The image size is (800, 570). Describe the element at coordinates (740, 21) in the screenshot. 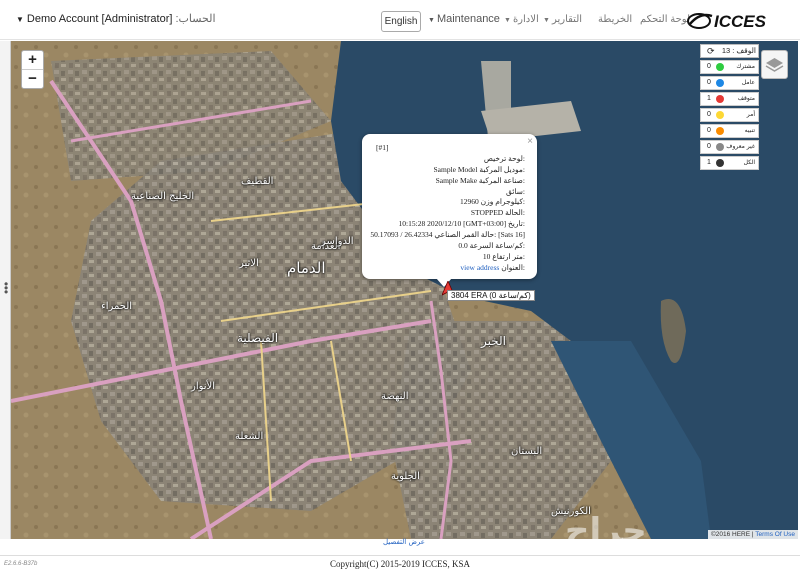

I see `logo-text: ICCES` at that location.